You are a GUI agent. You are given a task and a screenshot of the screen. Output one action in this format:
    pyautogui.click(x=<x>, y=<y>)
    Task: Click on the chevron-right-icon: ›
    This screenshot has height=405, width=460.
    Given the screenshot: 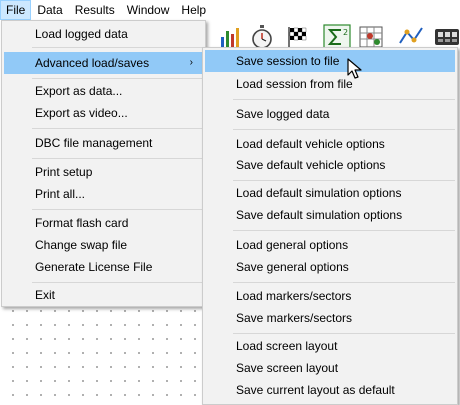 What is the action you would take?
    pyautogui.click(x=191, y=62)
    